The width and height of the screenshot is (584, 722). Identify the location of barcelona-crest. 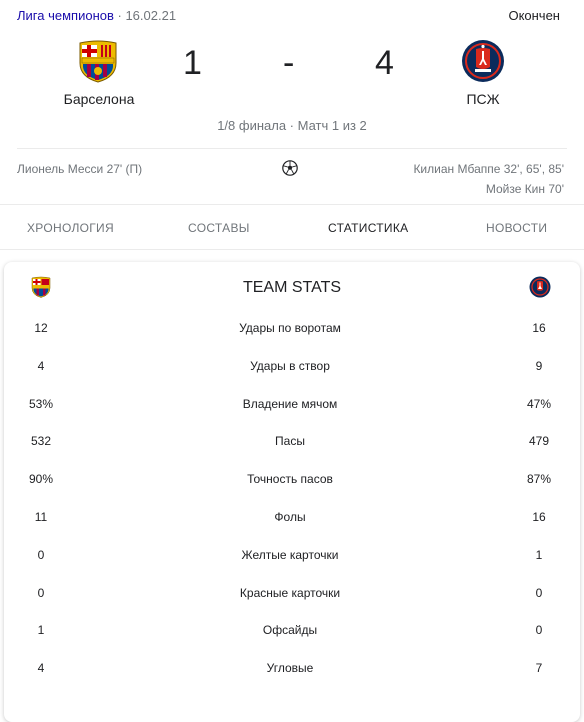
(98, 61).